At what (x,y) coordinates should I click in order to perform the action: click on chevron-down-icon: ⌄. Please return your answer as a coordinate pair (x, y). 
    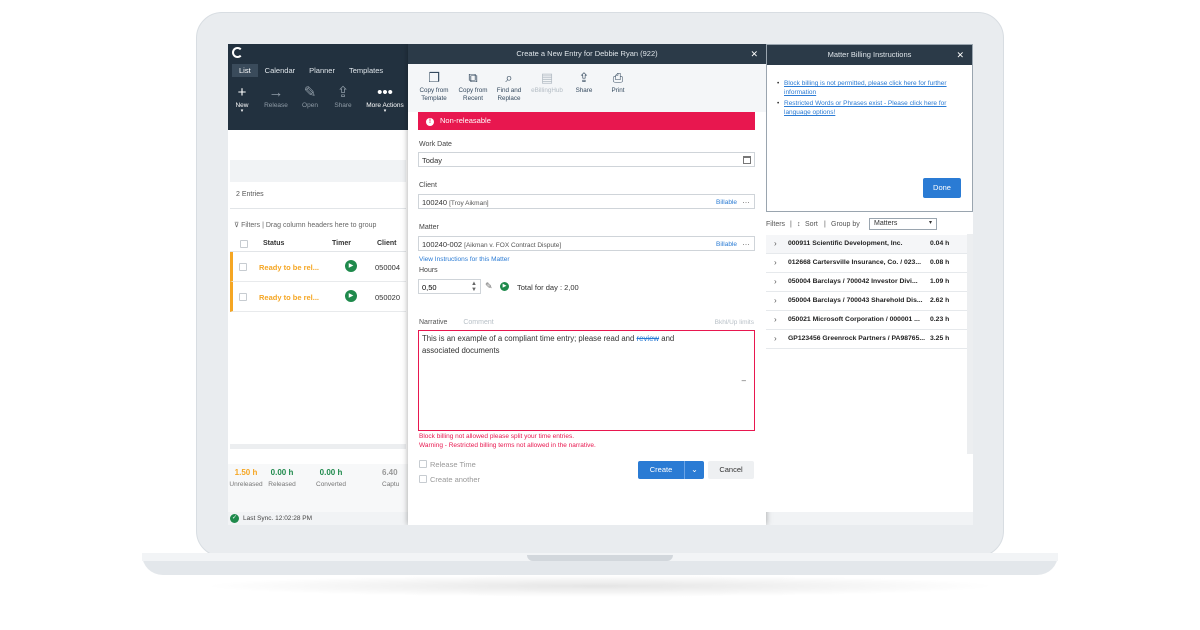
    Looking at the image, I should click on (694, 469).